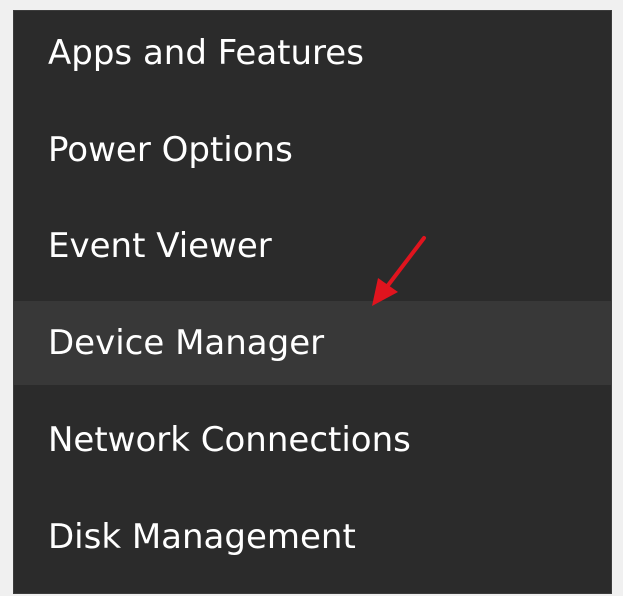 Image resolution: width=623 pixels, height=596 pixels. What do you see at coordinates (202, 537) in the screenshot?
I see `menu-item-label: Disk Management` at bounding box center [202, 537].